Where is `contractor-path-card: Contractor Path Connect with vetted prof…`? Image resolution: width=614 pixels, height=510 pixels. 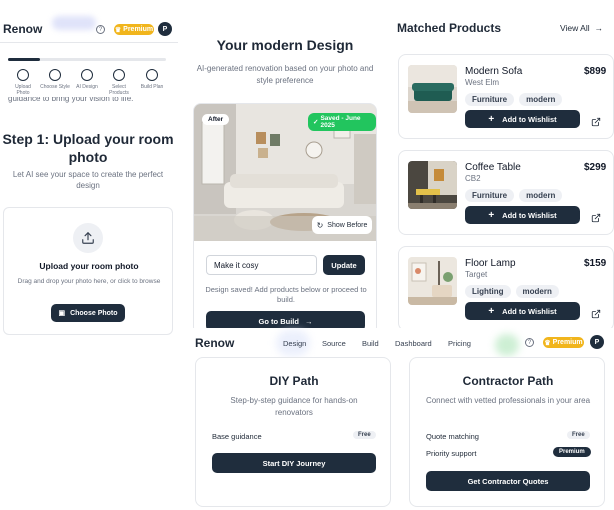
contractor-path-card: Contractor Path Connect with vetted prof… is located at coordinates (507, 432).